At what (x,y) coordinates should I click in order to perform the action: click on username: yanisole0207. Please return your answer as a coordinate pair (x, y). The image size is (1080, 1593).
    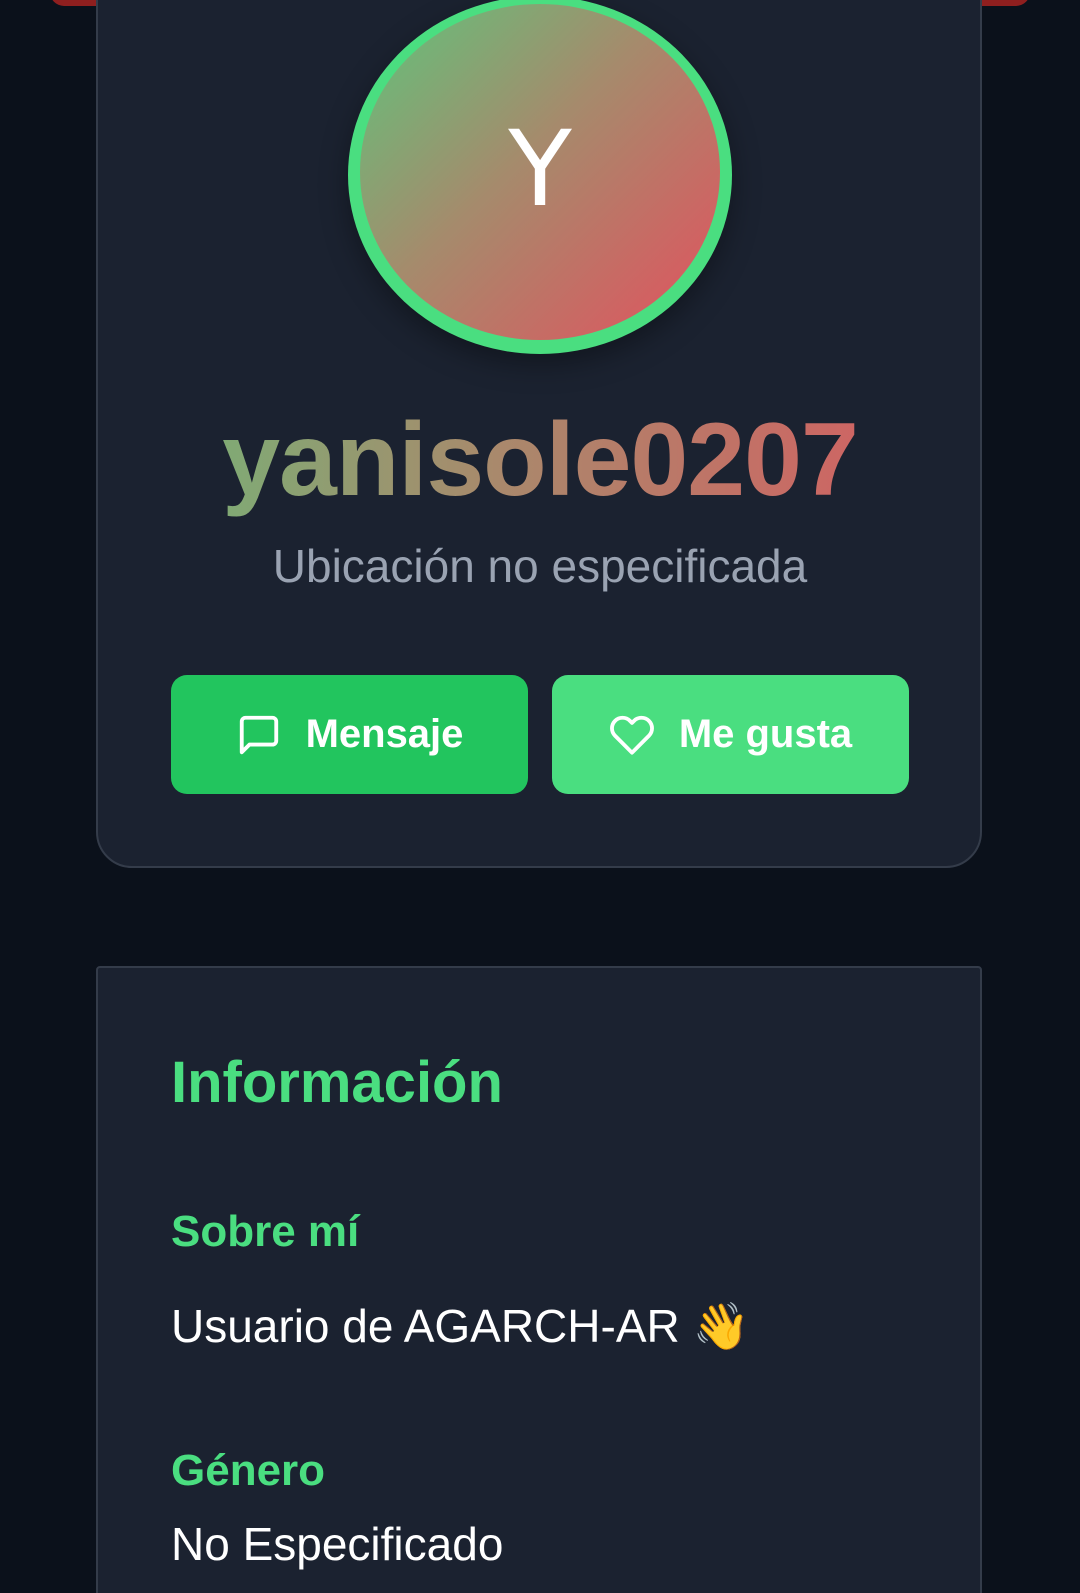
    Looking at the image, I should click on (540, 460).